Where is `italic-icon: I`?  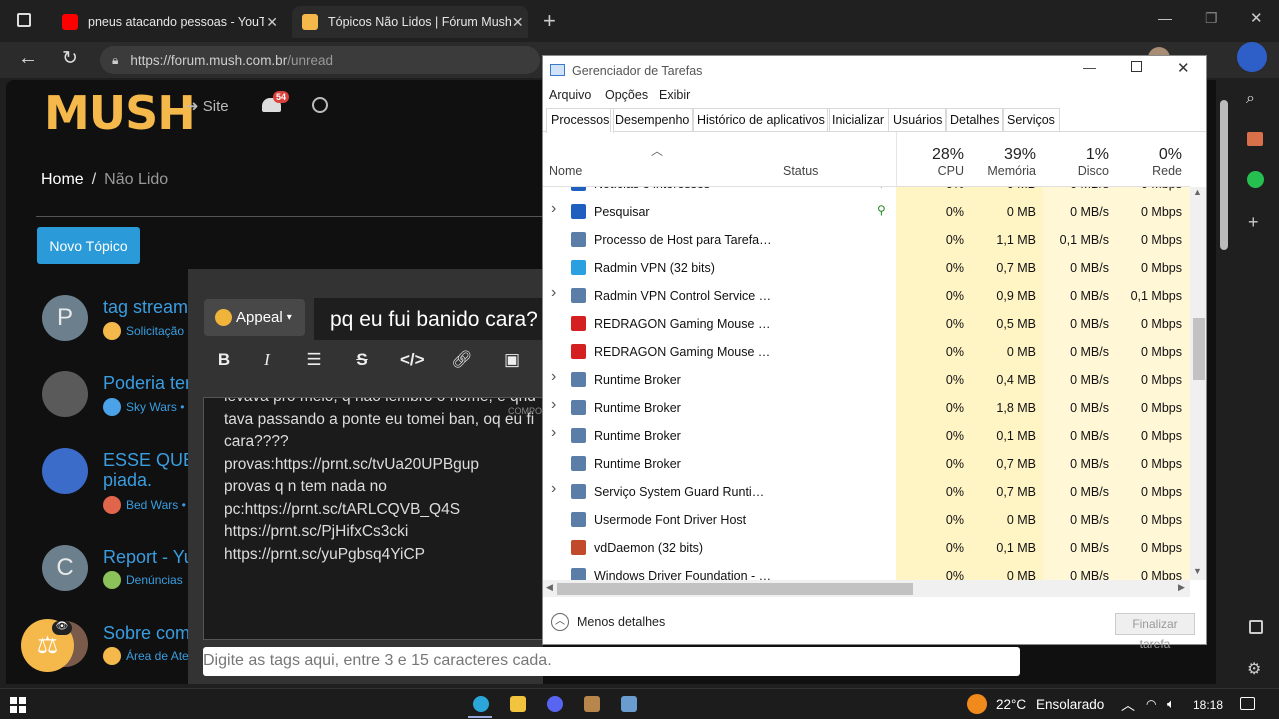 italic-icon: I is located at coordinates (267, 360).